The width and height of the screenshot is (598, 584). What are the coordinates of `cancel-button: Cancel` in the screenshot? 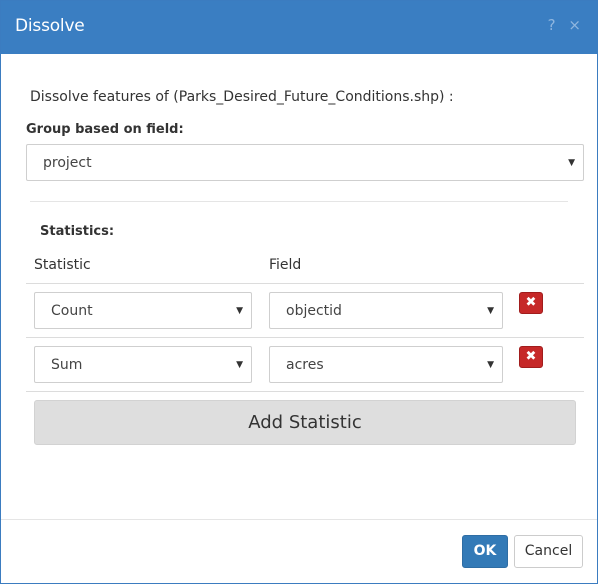 It's located at (548, 551).